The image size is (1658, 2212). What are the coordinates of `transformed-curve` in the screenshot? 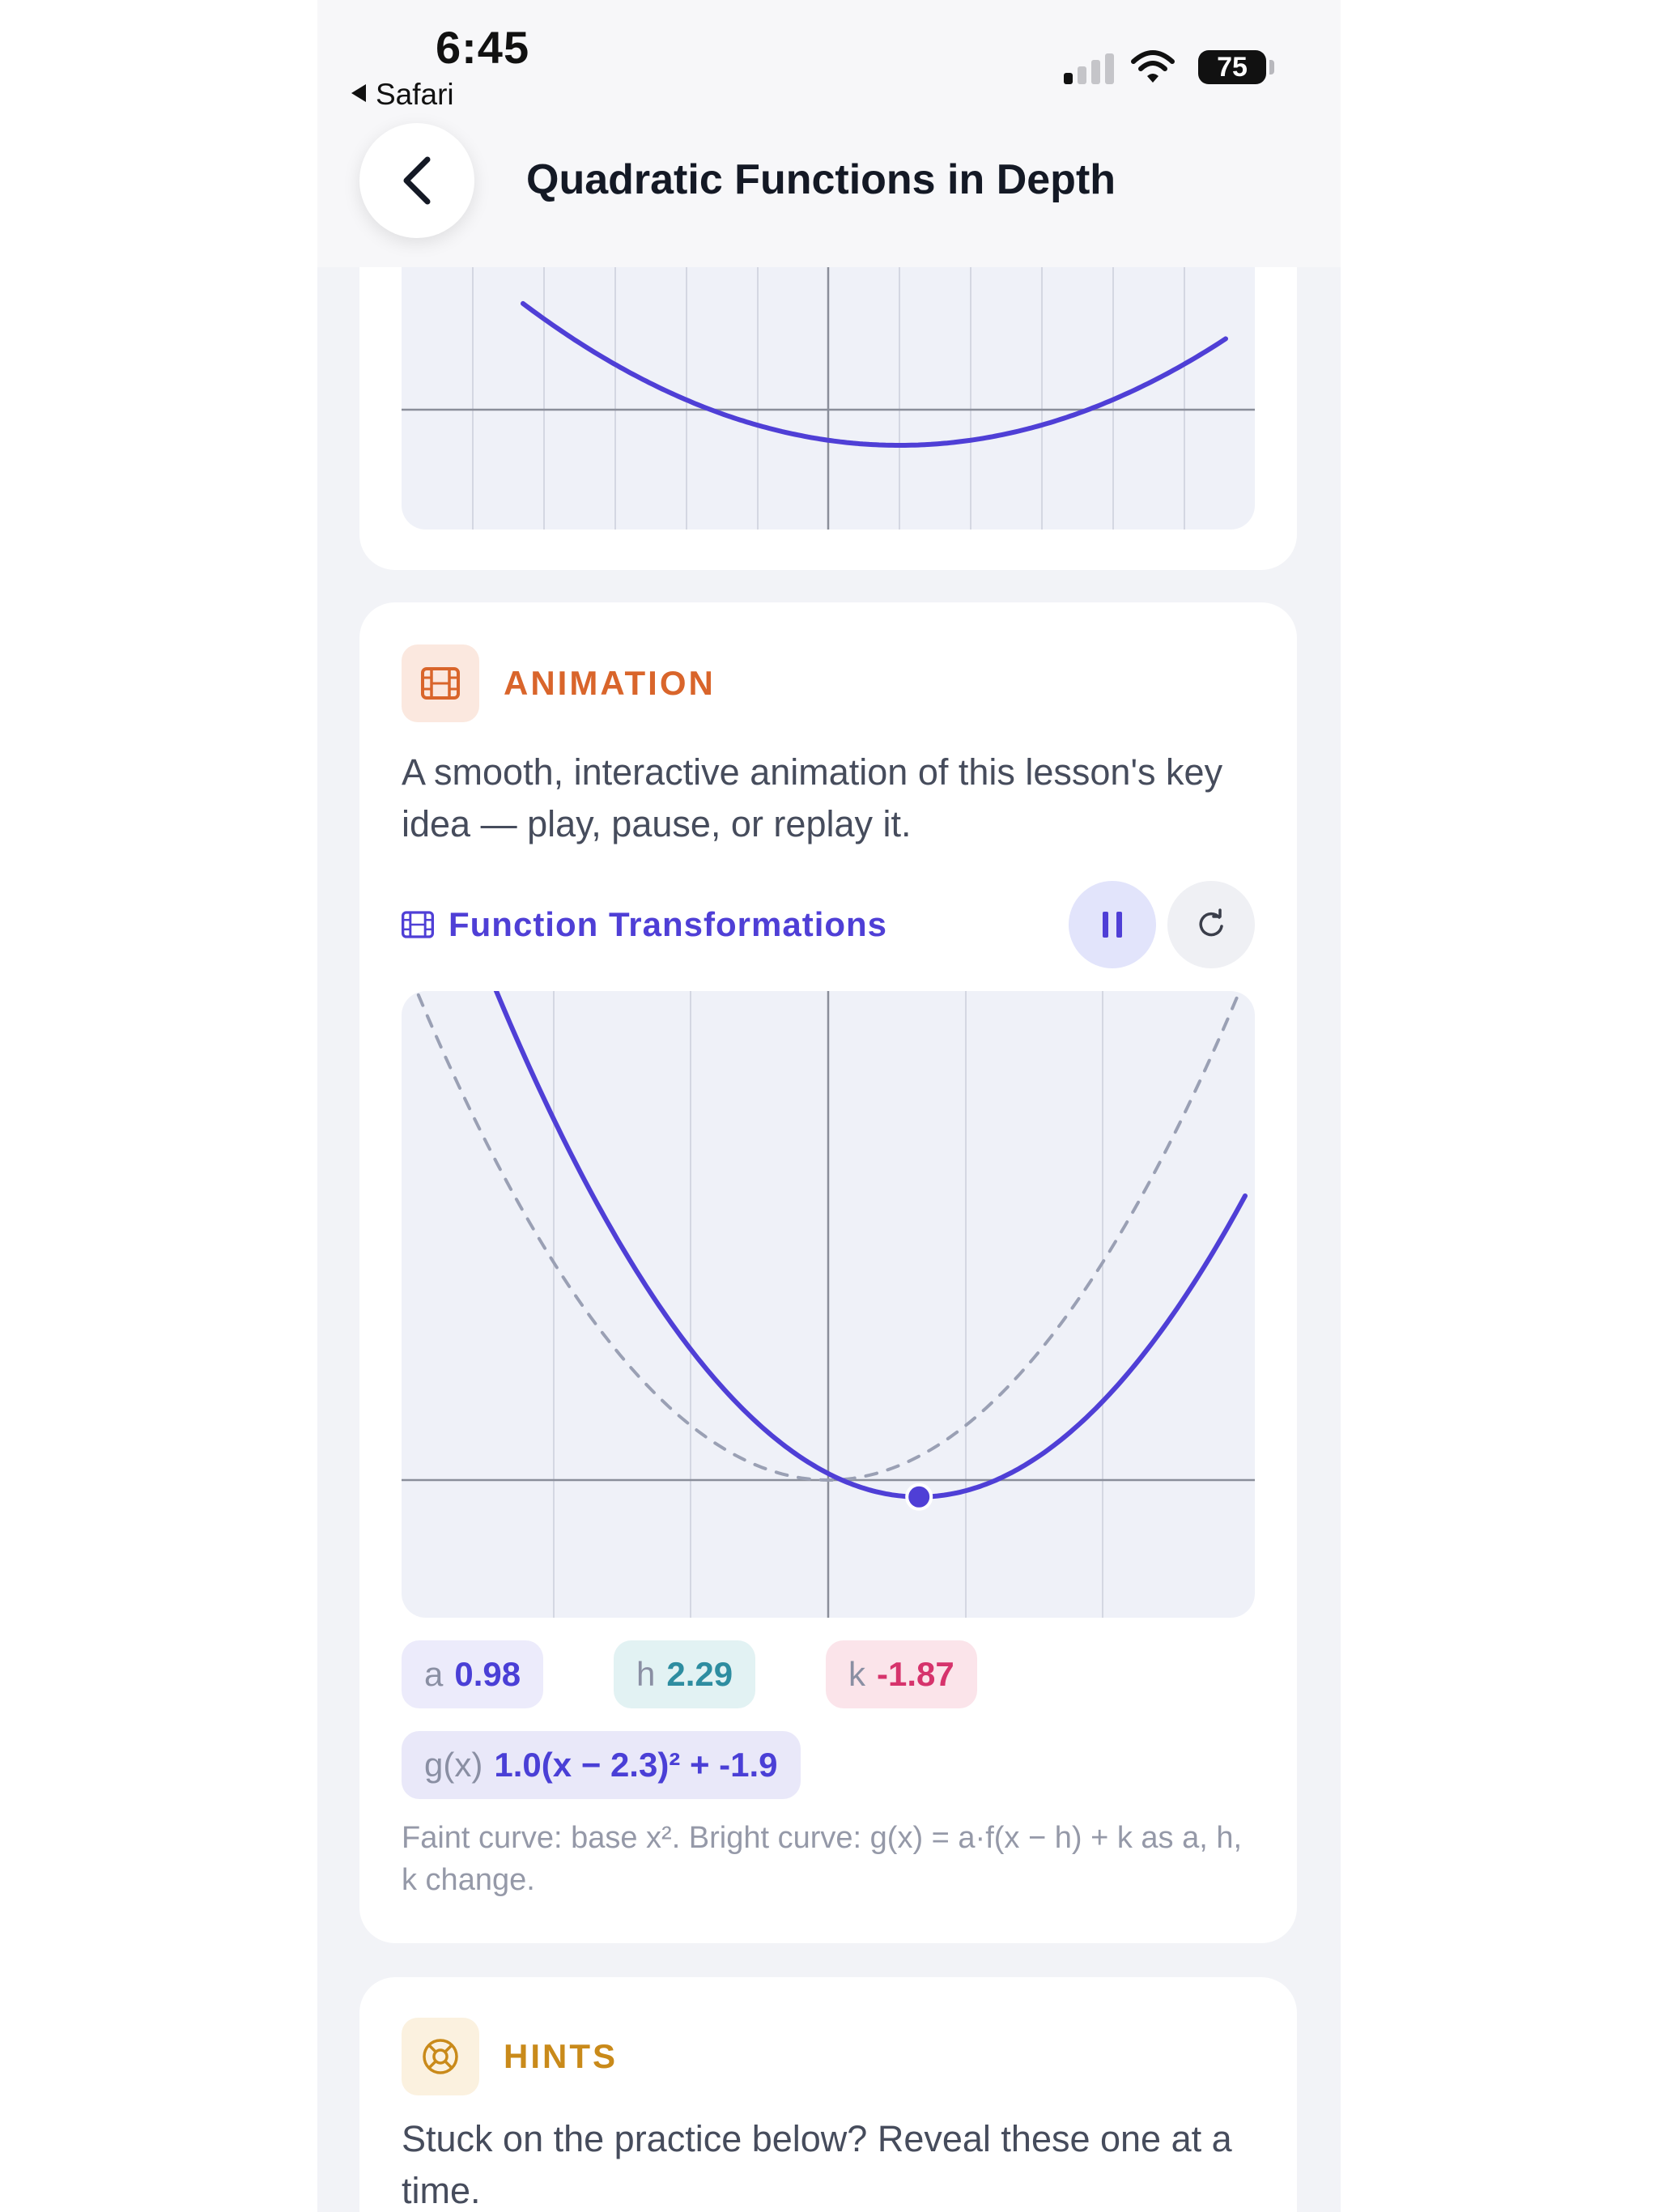 It's located at (870, 1245).